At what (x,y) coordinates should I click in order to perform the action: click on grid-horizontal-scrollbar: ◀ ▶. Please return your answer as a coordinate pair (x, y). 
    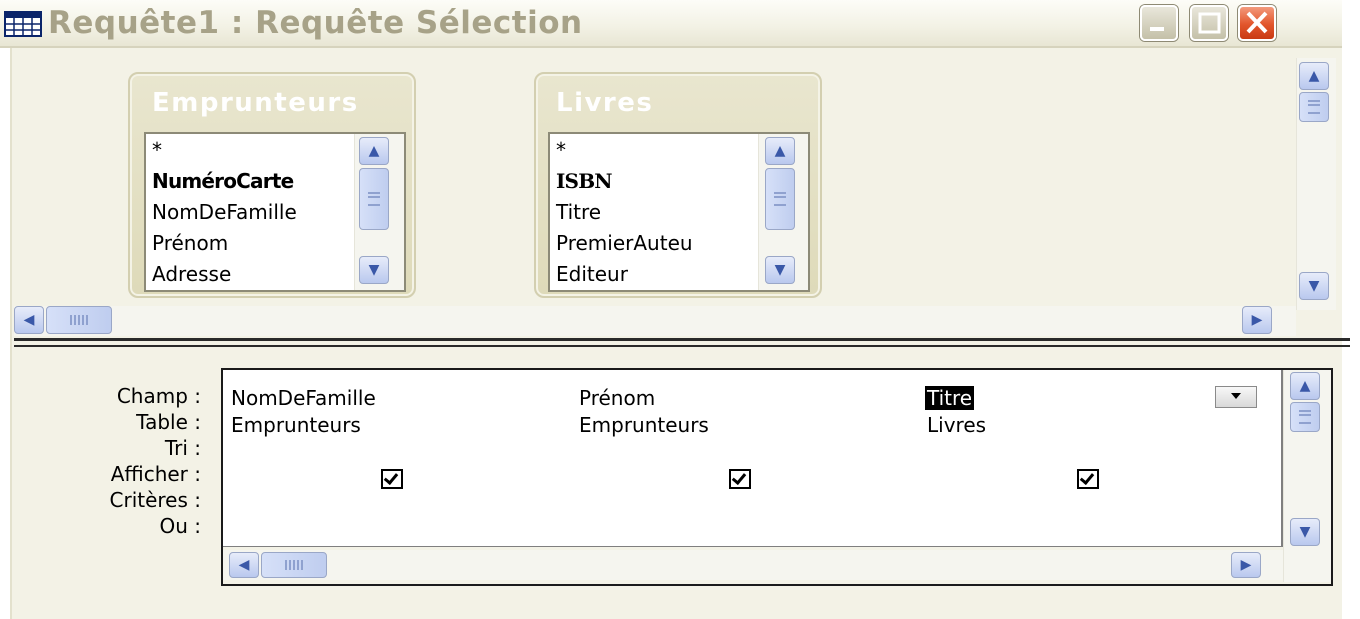
    Looking at the image, I should click on (753, 565).